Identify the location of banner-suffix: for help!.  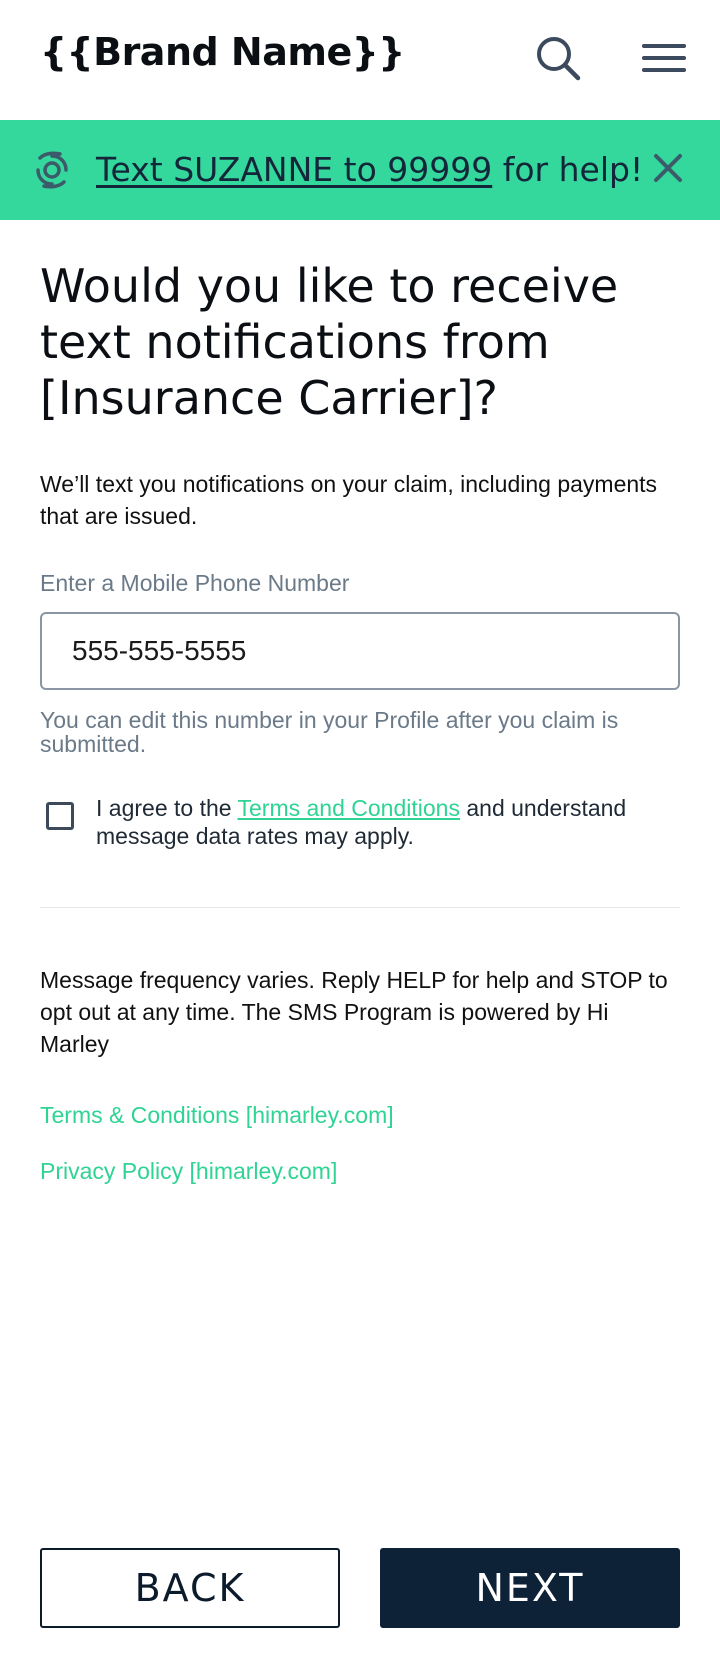
(568, 169).